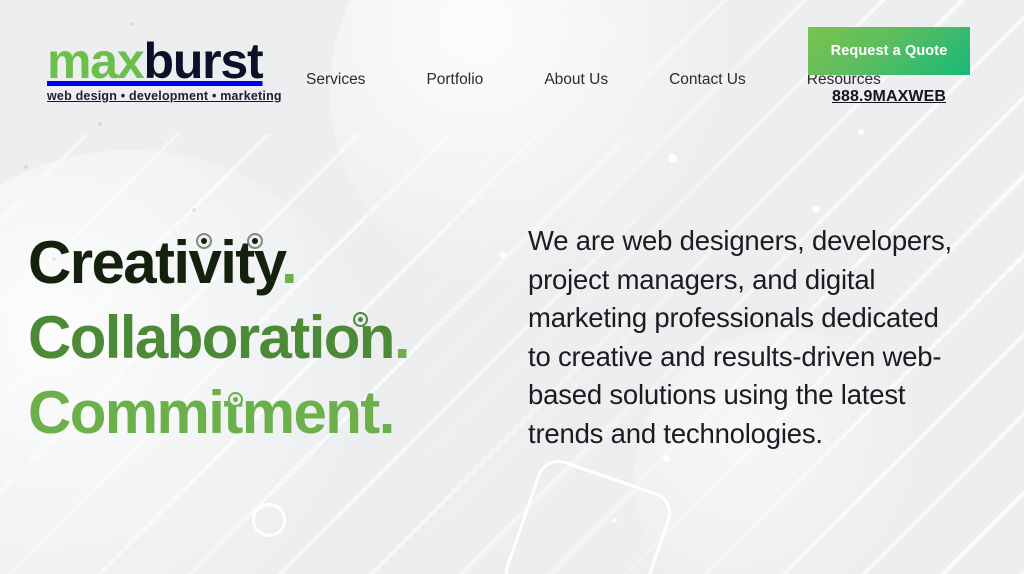 Image resolution: width=1024 pixels, height=574 pixels. Describe the element at coordinates (350, 80) in the screenshot. I see `nav-item-services: Services` at that location.